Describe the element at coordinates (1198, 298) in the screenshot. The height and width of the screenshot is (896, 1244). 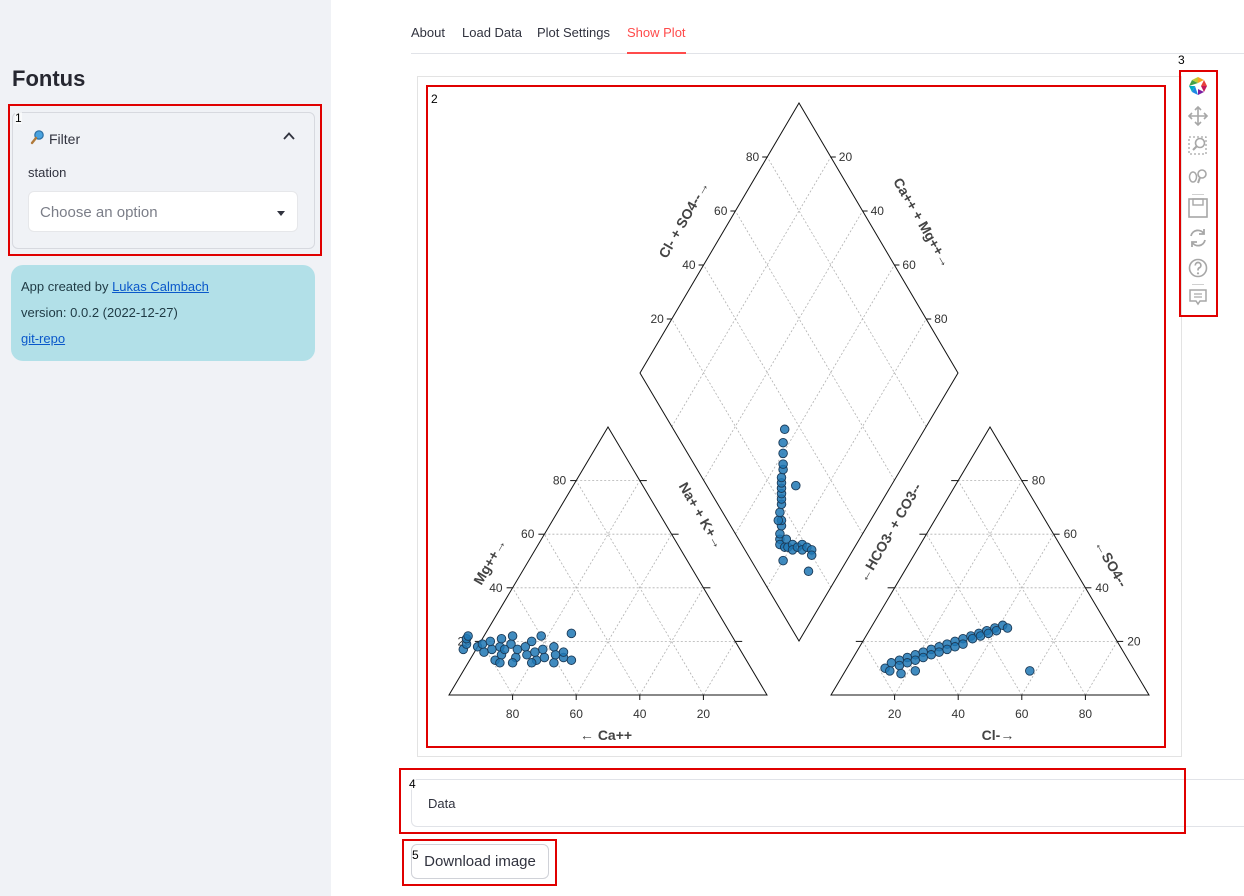
I see `hover-icon` at that location.